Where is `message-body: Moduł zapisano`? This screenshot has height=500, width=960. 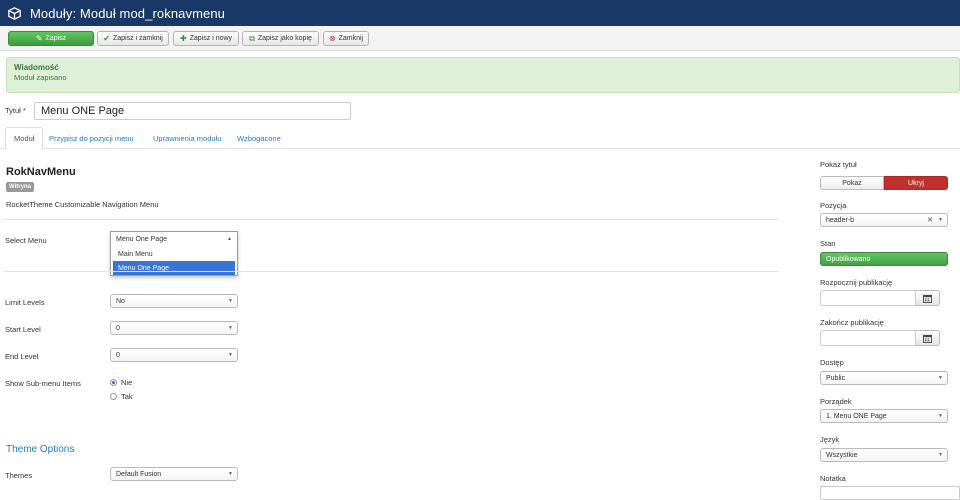 message-body: Moduł zapisano is located at coordinates (40, 77).